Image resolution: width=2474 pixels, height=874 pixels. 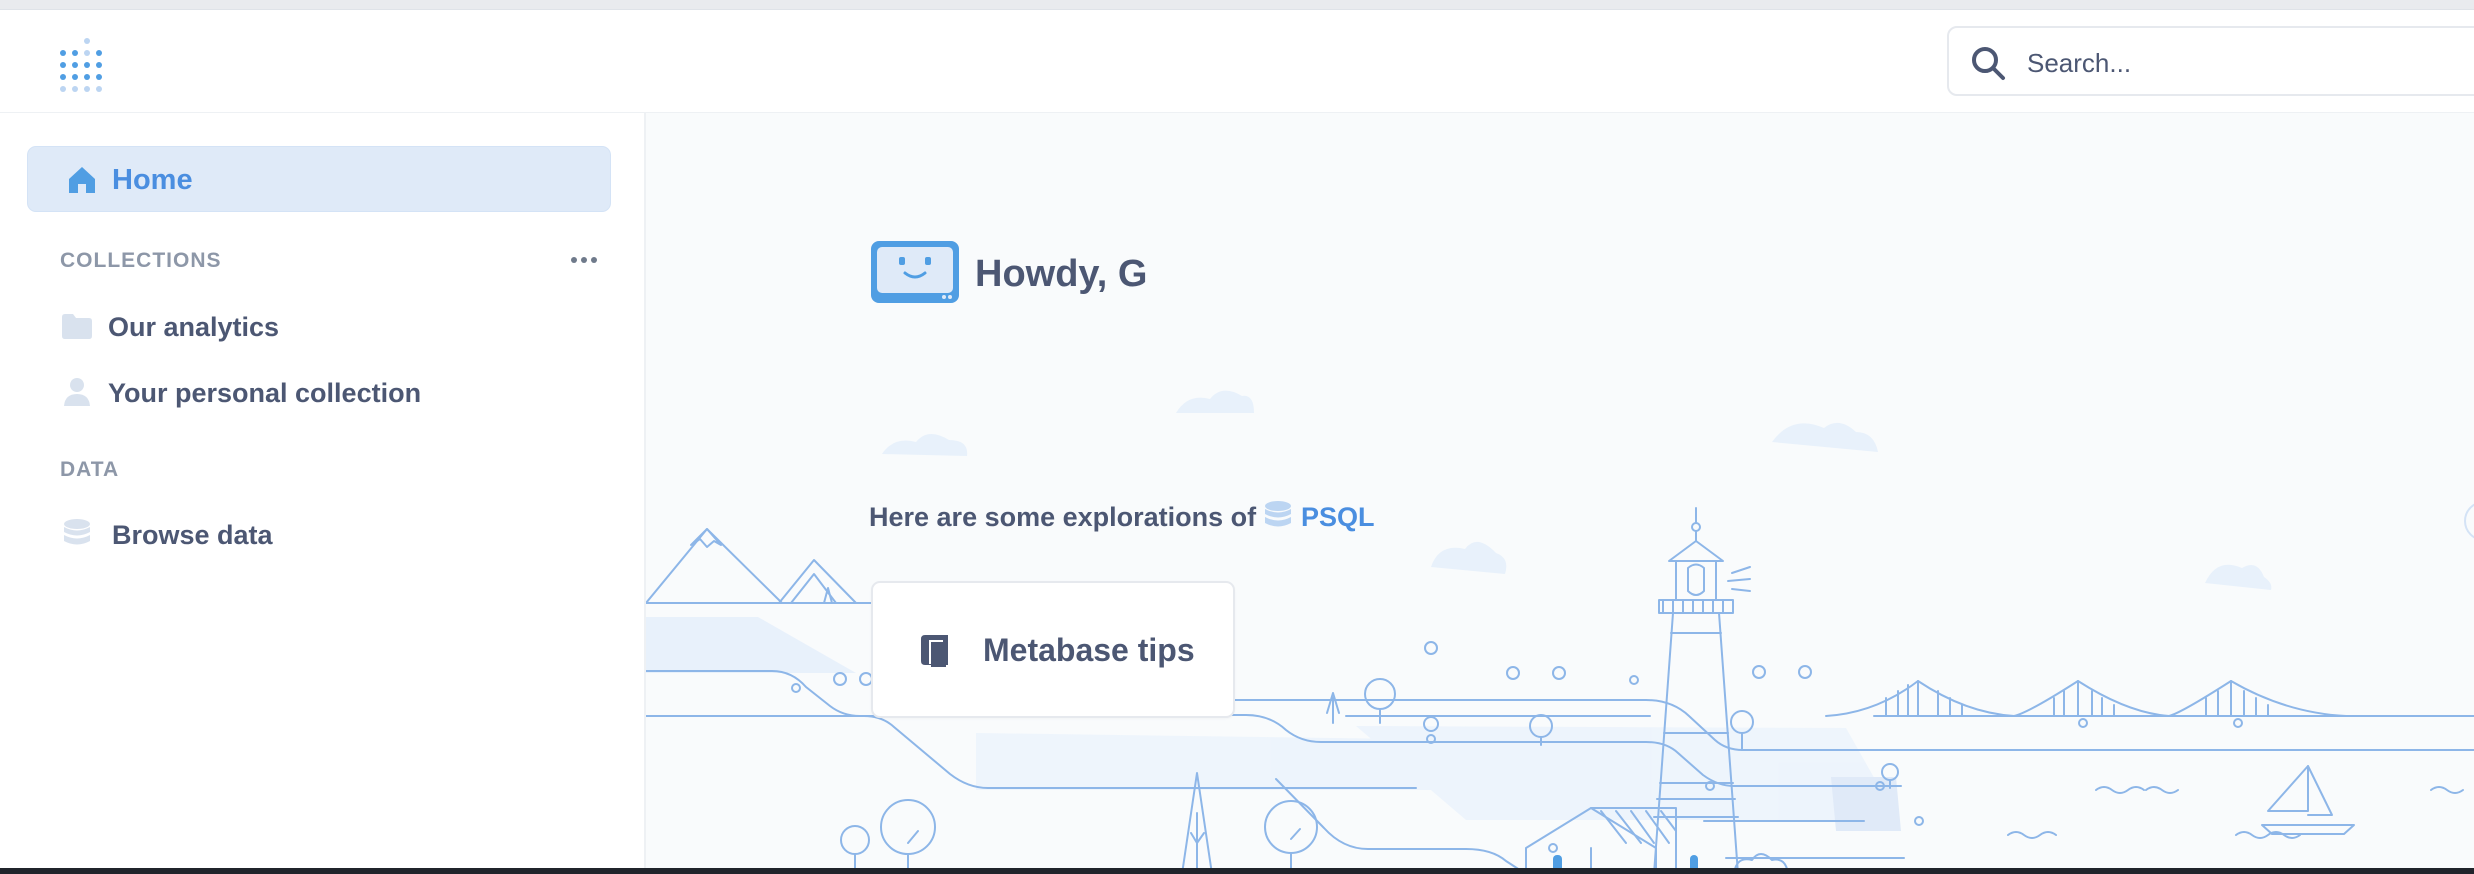 What do you see at coordinates (335, 327) in the screenshot?
I see `sidebar-item-our-analytics: Our analytics` at bounding box center [335, 327].